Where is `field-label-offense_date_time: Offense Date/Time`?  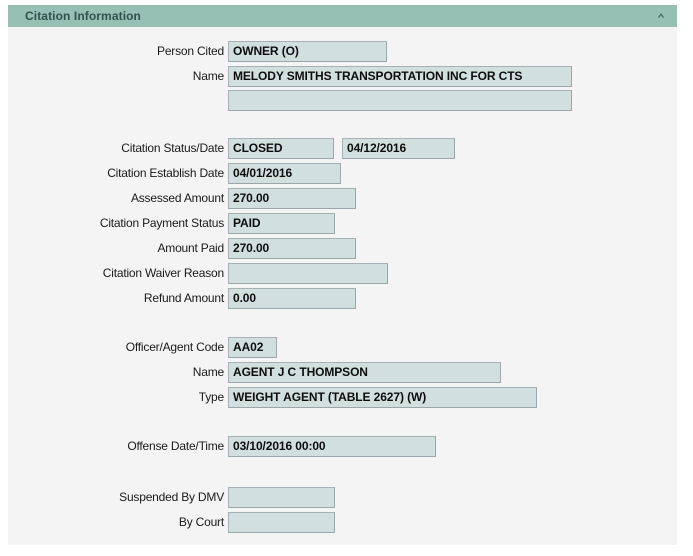
field-label-offense_date_time: Offense Date/Time is located at coordinates (175, 446).